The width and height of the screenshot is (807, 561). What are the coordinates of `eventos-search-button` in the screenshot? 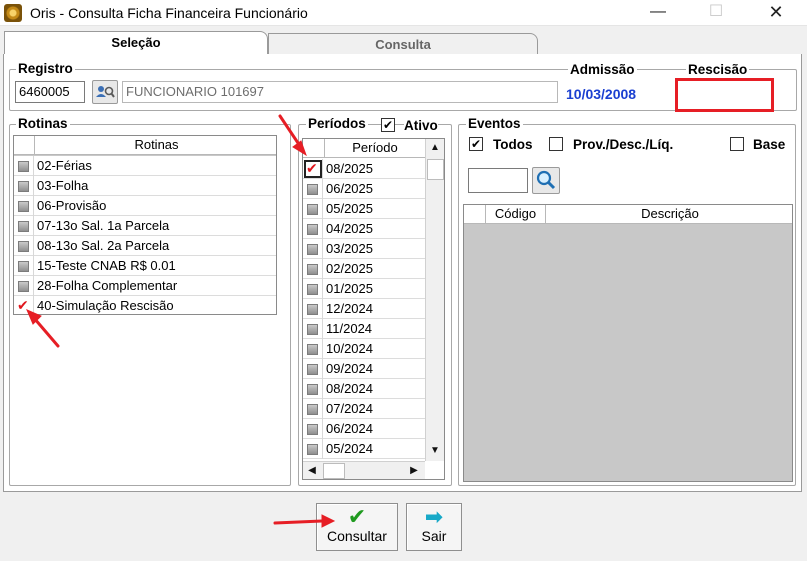 It's located at (546, 180).